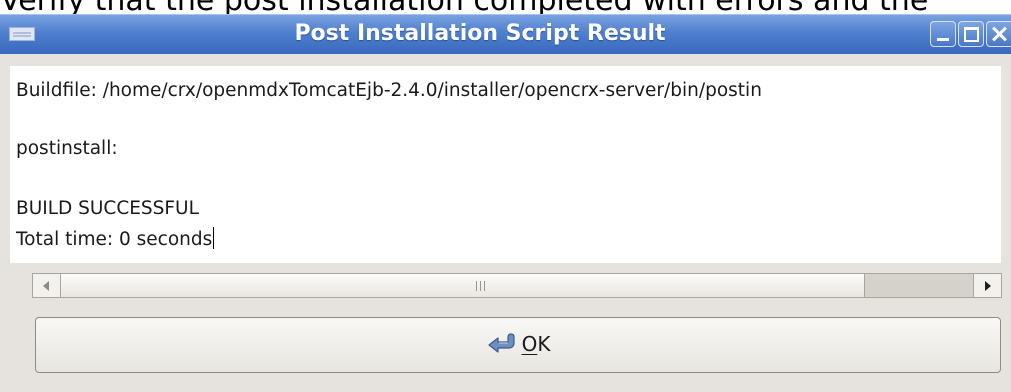 The height and width of the screenshot is (392, 1011). I want to click on grip-icon, so click(480, 286).